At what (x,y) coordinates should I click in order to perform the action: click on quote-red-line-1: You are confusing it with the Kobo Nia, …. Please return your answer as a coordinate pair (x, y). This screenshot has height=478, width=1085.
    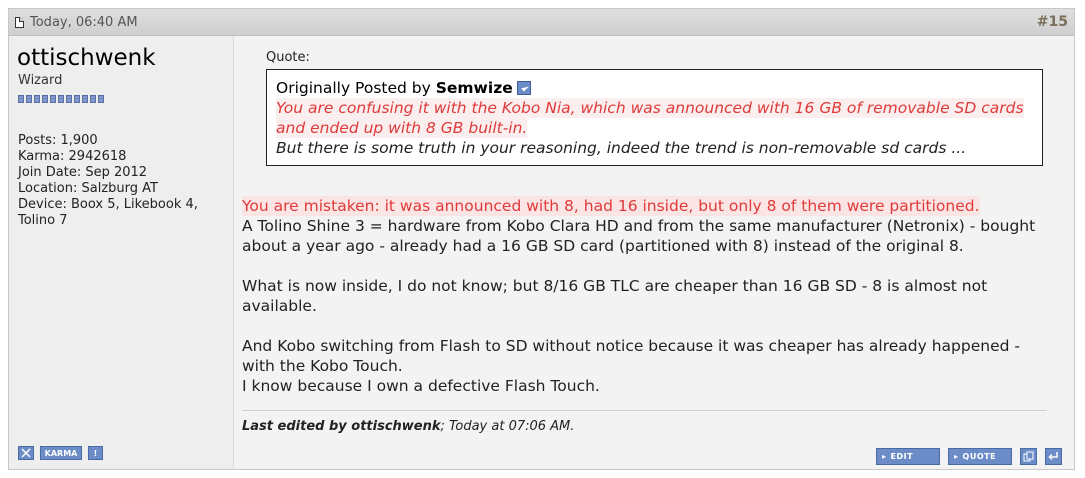
    Looking at the image, I should click on (650, 108).